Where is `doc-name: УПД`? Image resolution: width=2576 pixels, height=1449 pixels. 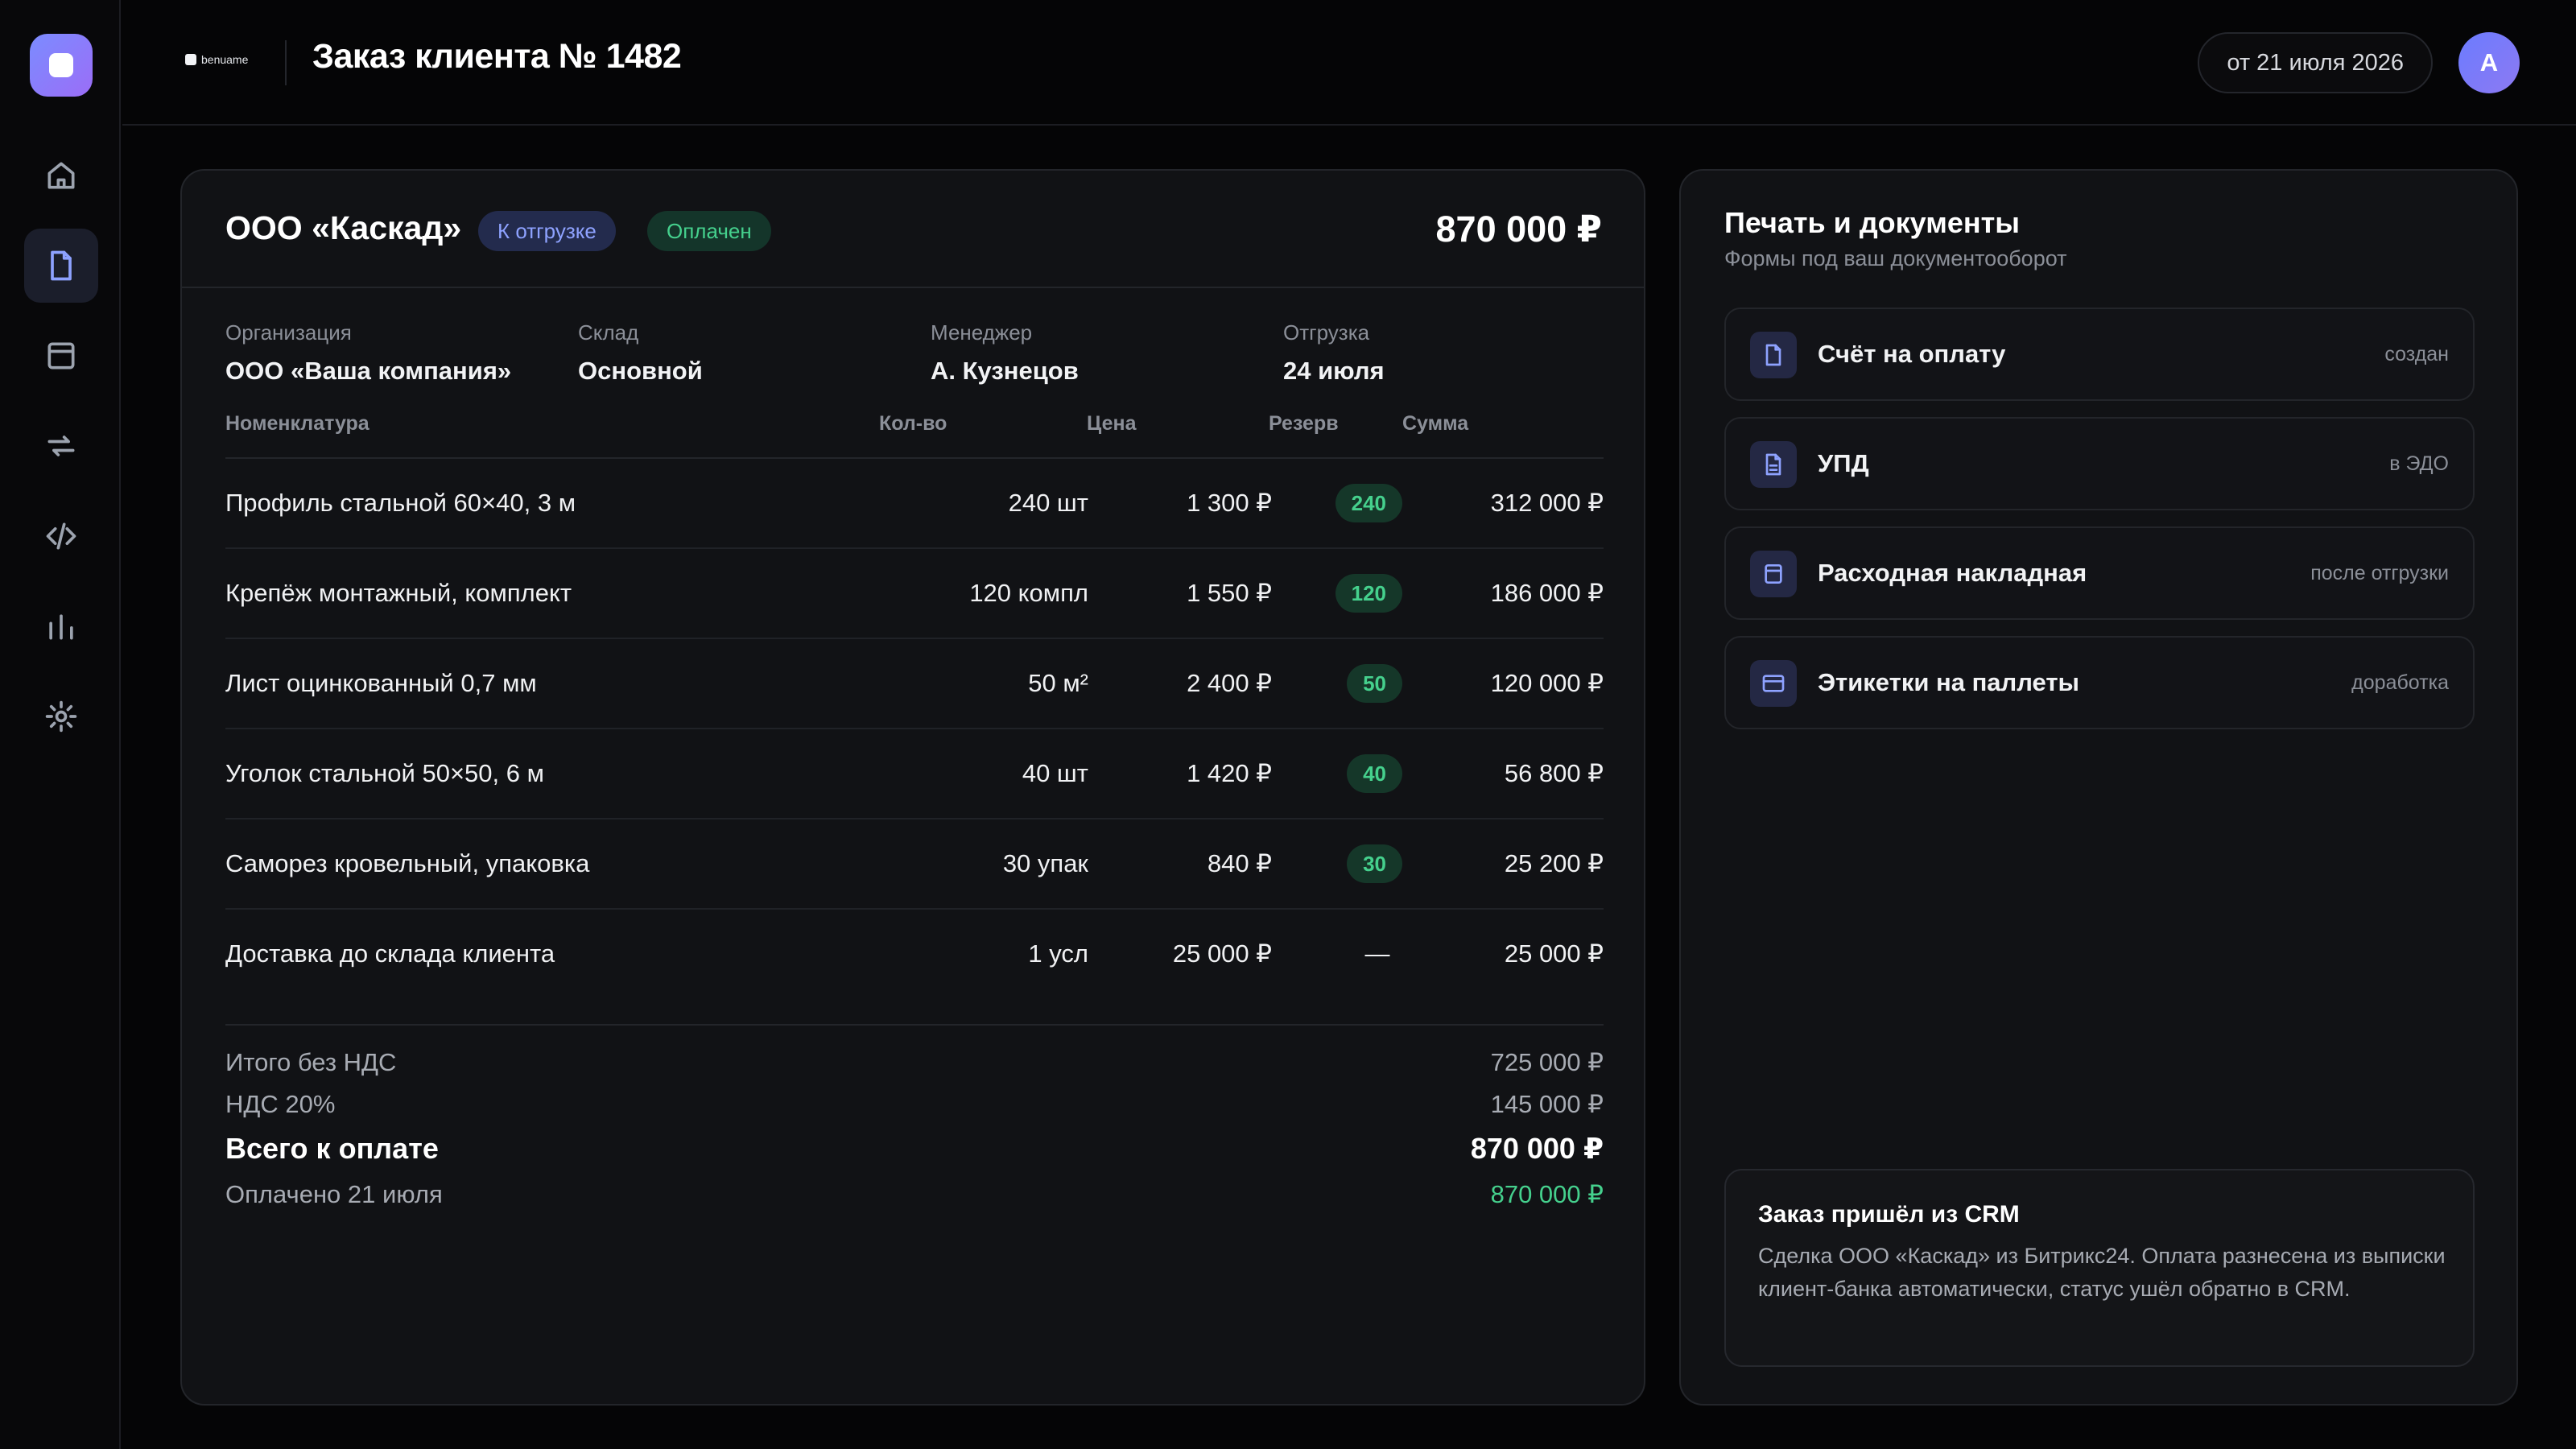 doc-name: УПД is located at coordinates (1844, 463).